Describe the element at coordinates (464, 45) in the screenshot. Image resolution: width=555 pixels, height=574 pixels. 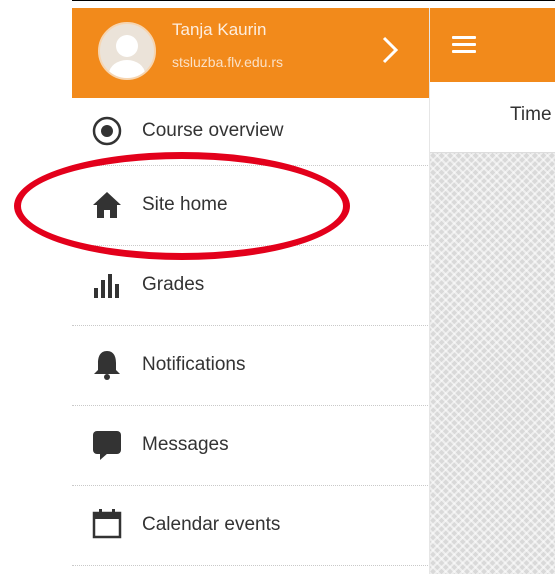
I see `hamburger-menu-icon` at that location.